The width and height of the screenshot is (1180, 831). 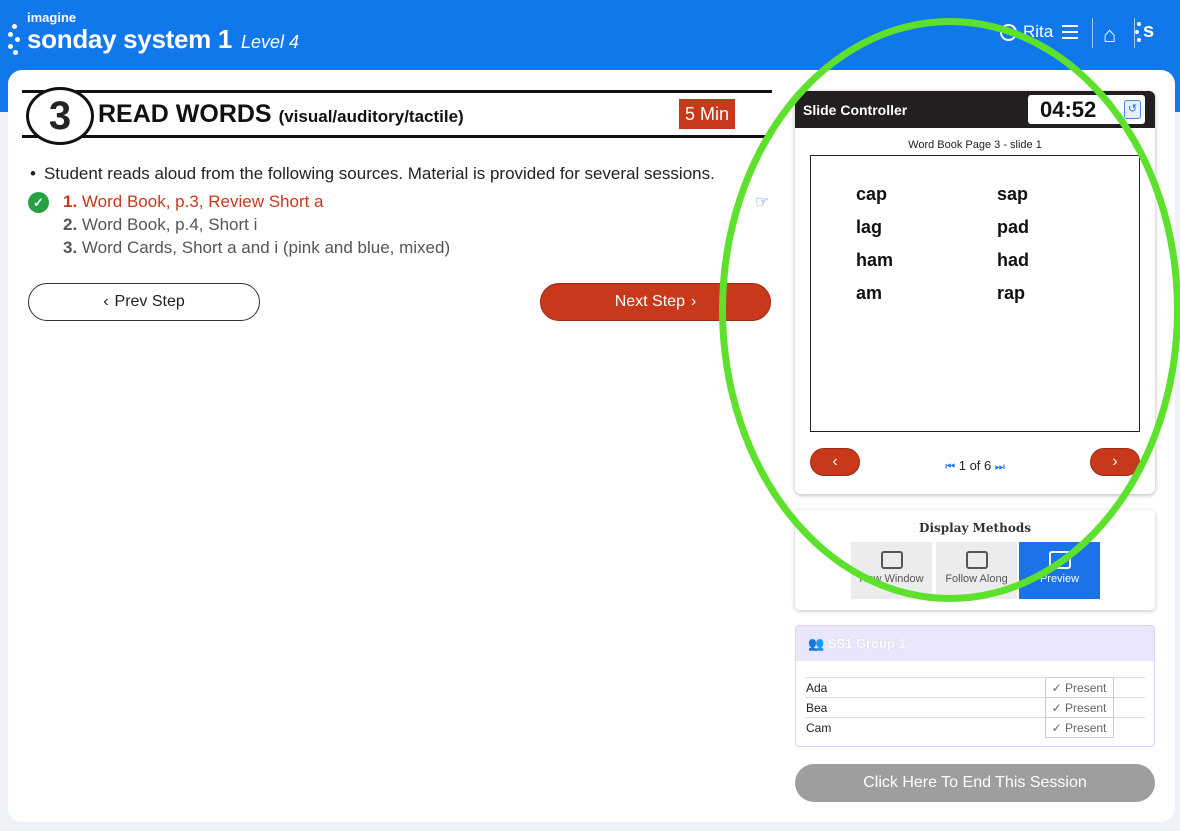 I want to click on group-title: 👥 SS1 Group 1, so click(x=857, y=643).